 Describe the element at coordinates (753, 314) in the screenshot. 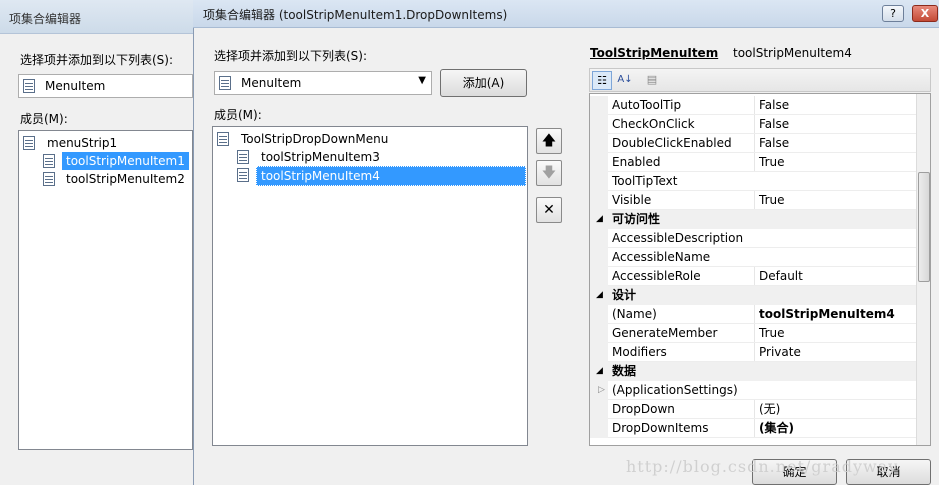

I see `property-row: (Name) toolStripMenuItem4` at that location.